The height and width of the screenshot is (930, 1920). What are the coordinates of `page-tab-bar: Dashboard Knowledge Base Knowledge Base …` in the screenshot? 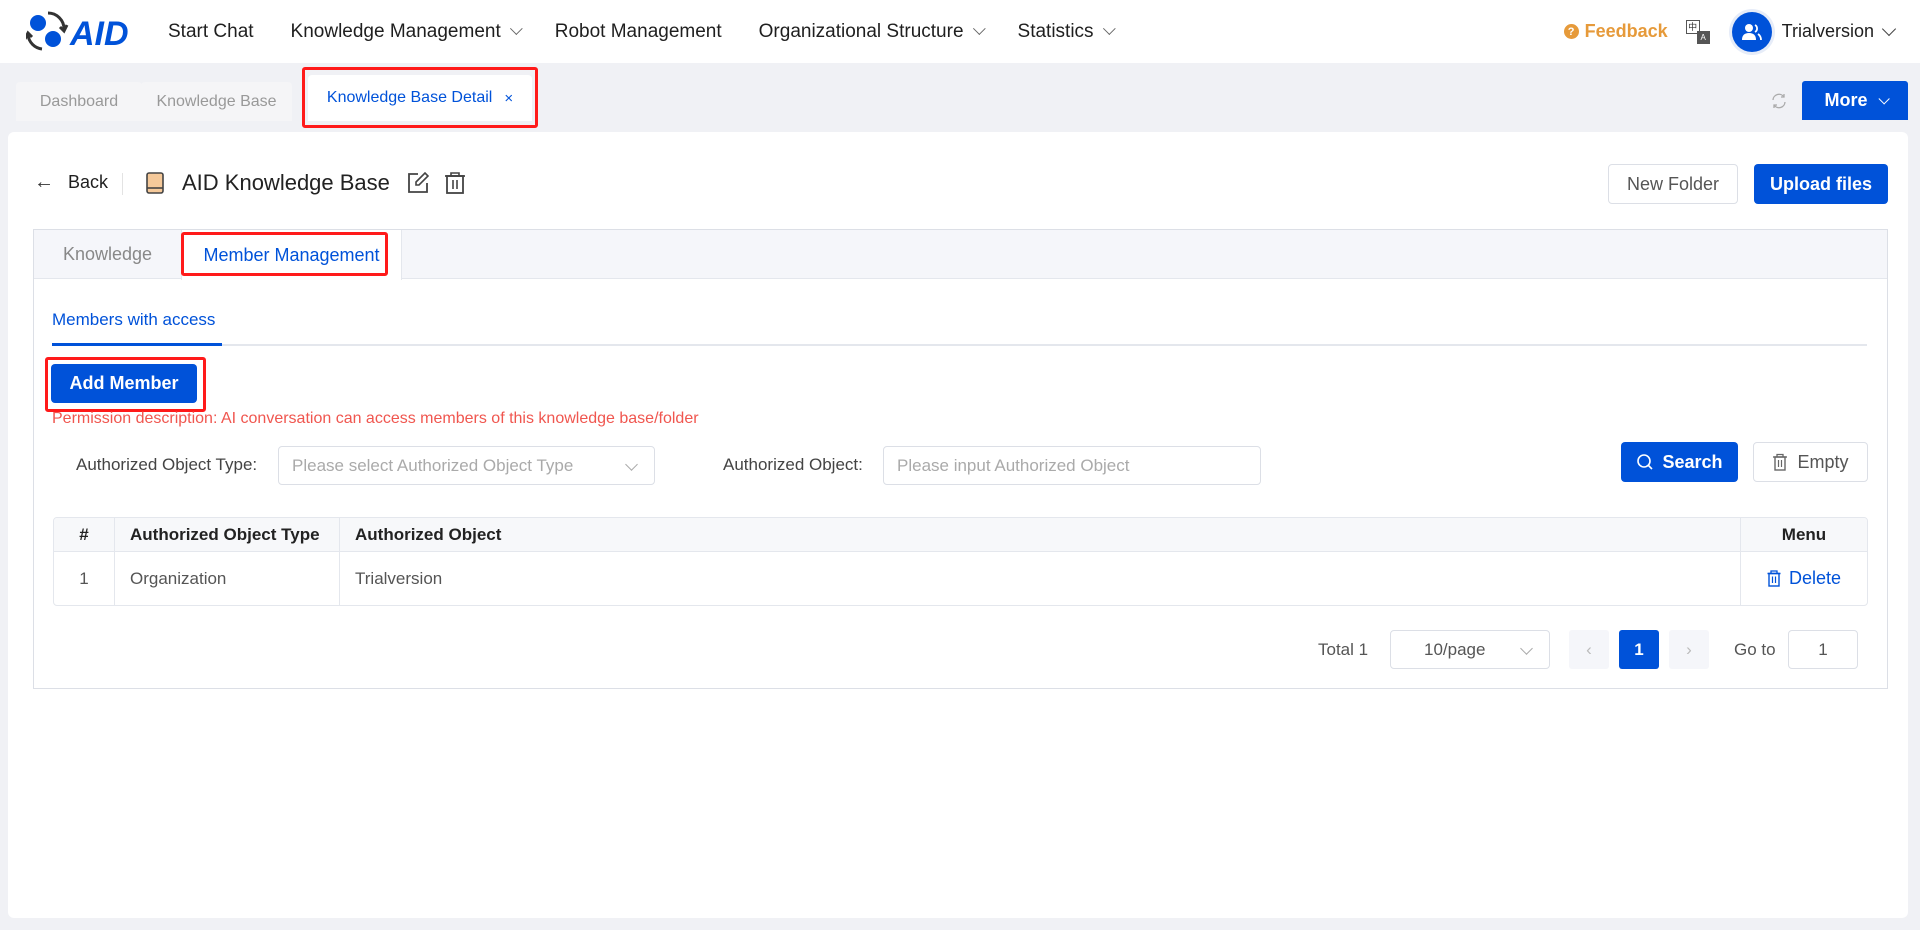 It's located at (960, 97).